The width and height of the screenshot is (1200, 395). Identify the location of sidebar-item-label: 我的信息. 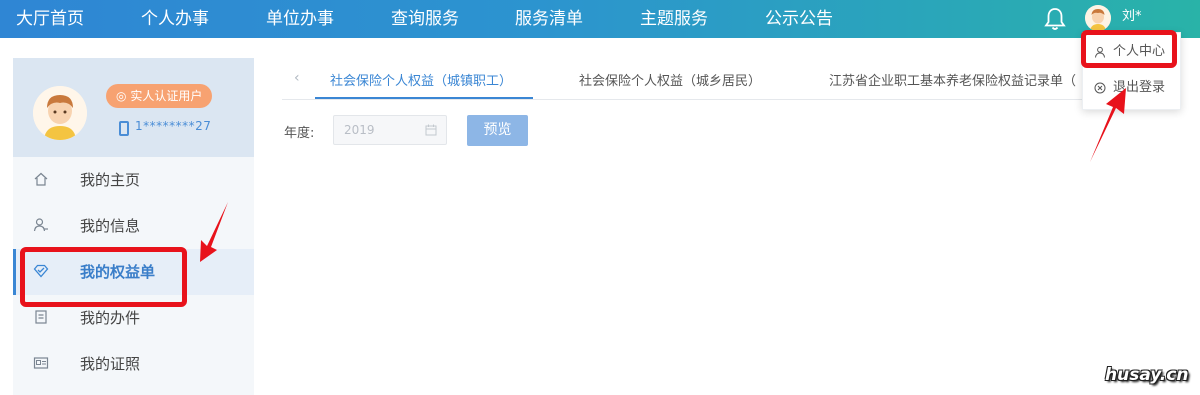
(110, 226).